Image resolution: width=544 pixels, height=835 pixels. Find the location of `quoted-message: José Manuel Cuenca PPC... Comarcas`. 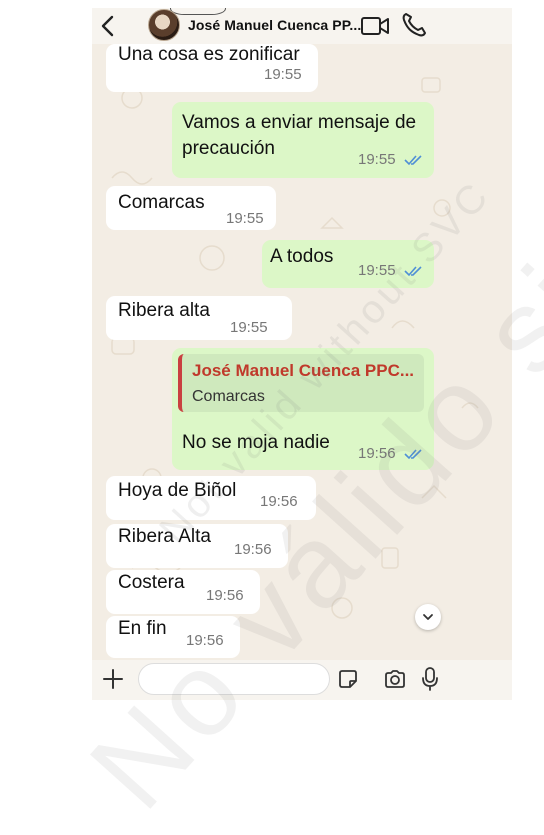

quoted-message: José Manuel Cuenca PPC... Comarcas is located at coordinates (301, 383).